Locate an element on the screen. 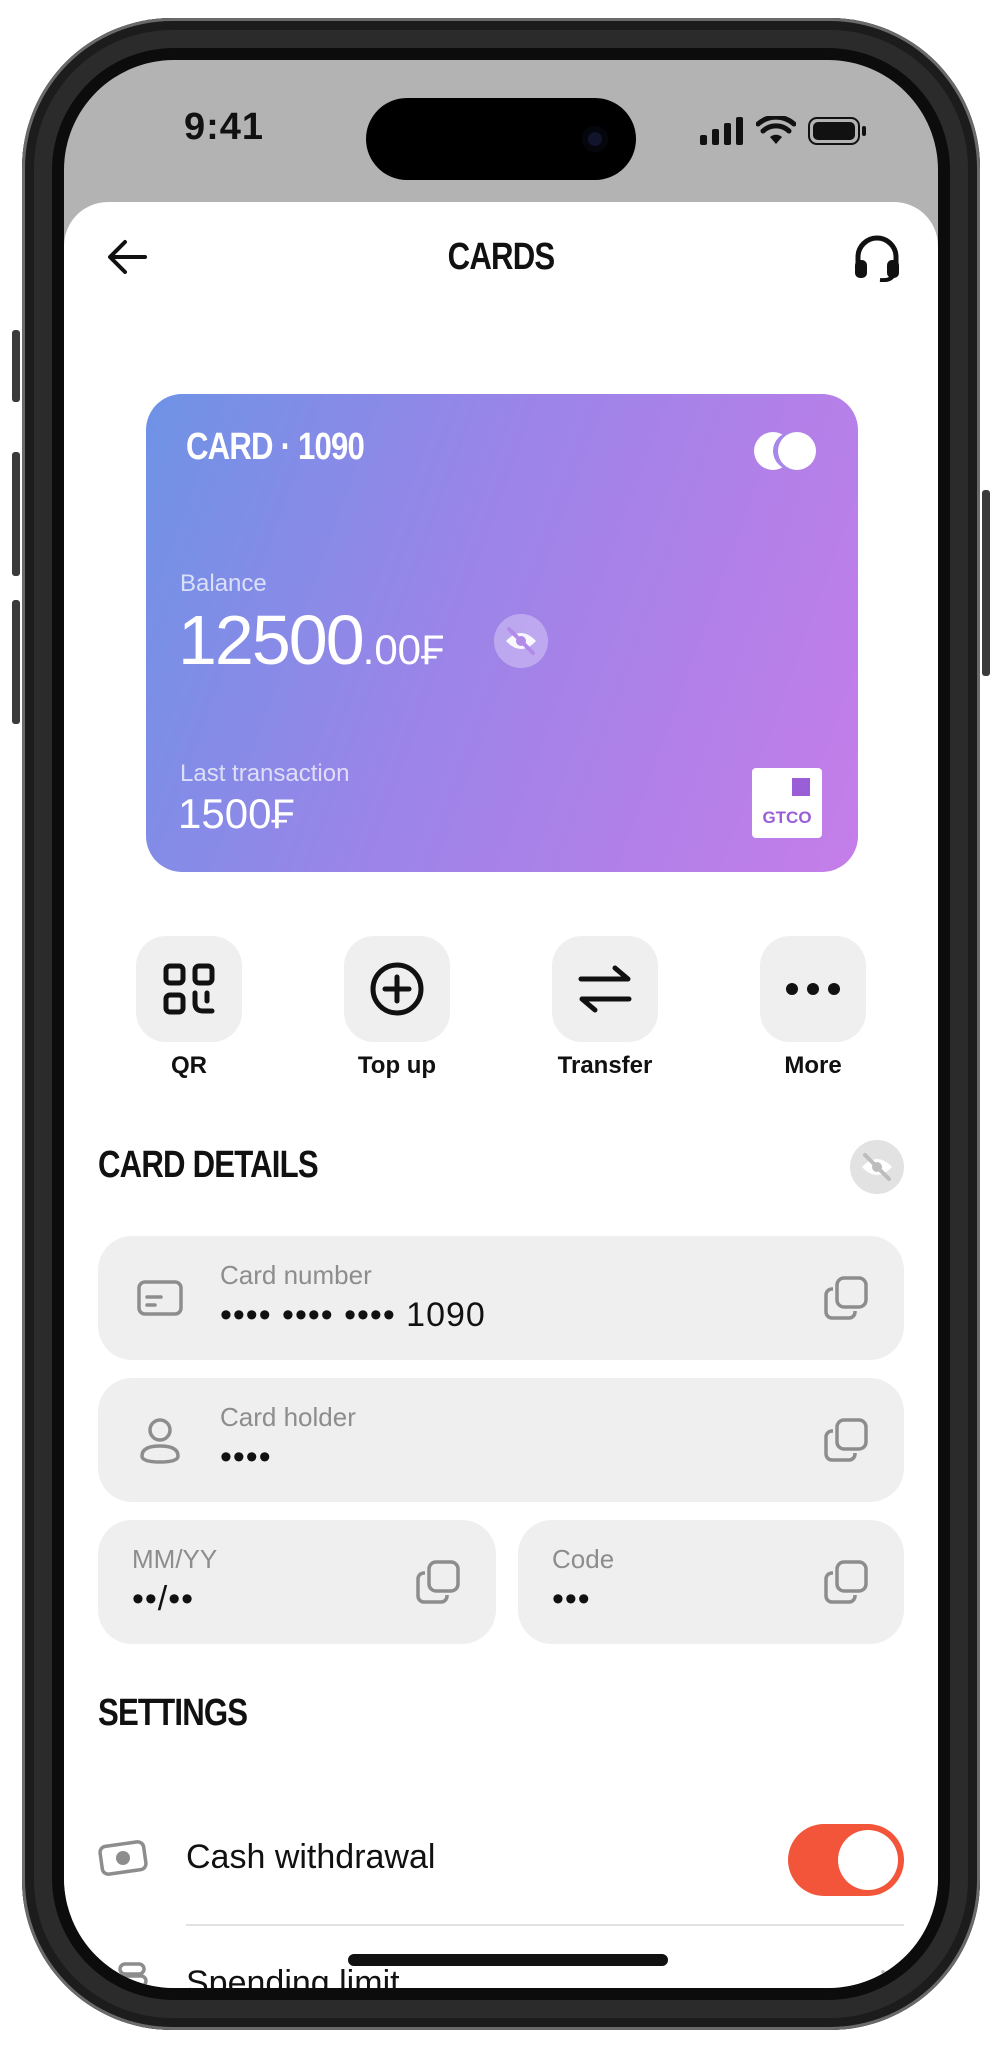  plus-circle-icon is located at coordinates (397, 989).